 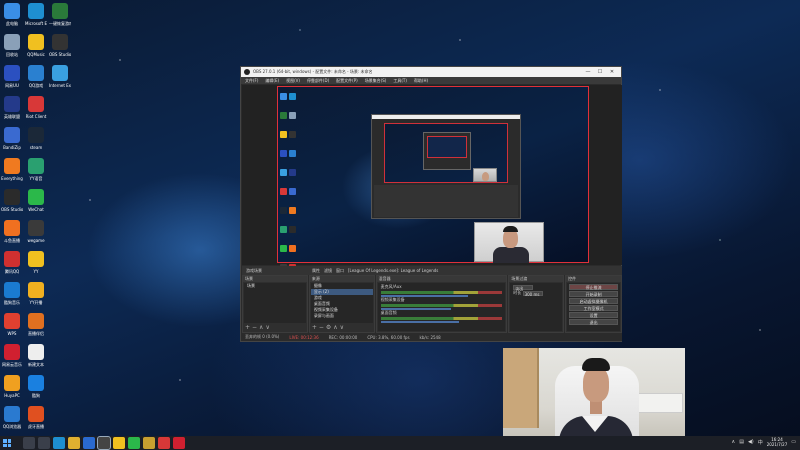 What do you see at coordinates (419, 322) in the screenshot?
I see `volume-slider` at bounding box center [419, 322].